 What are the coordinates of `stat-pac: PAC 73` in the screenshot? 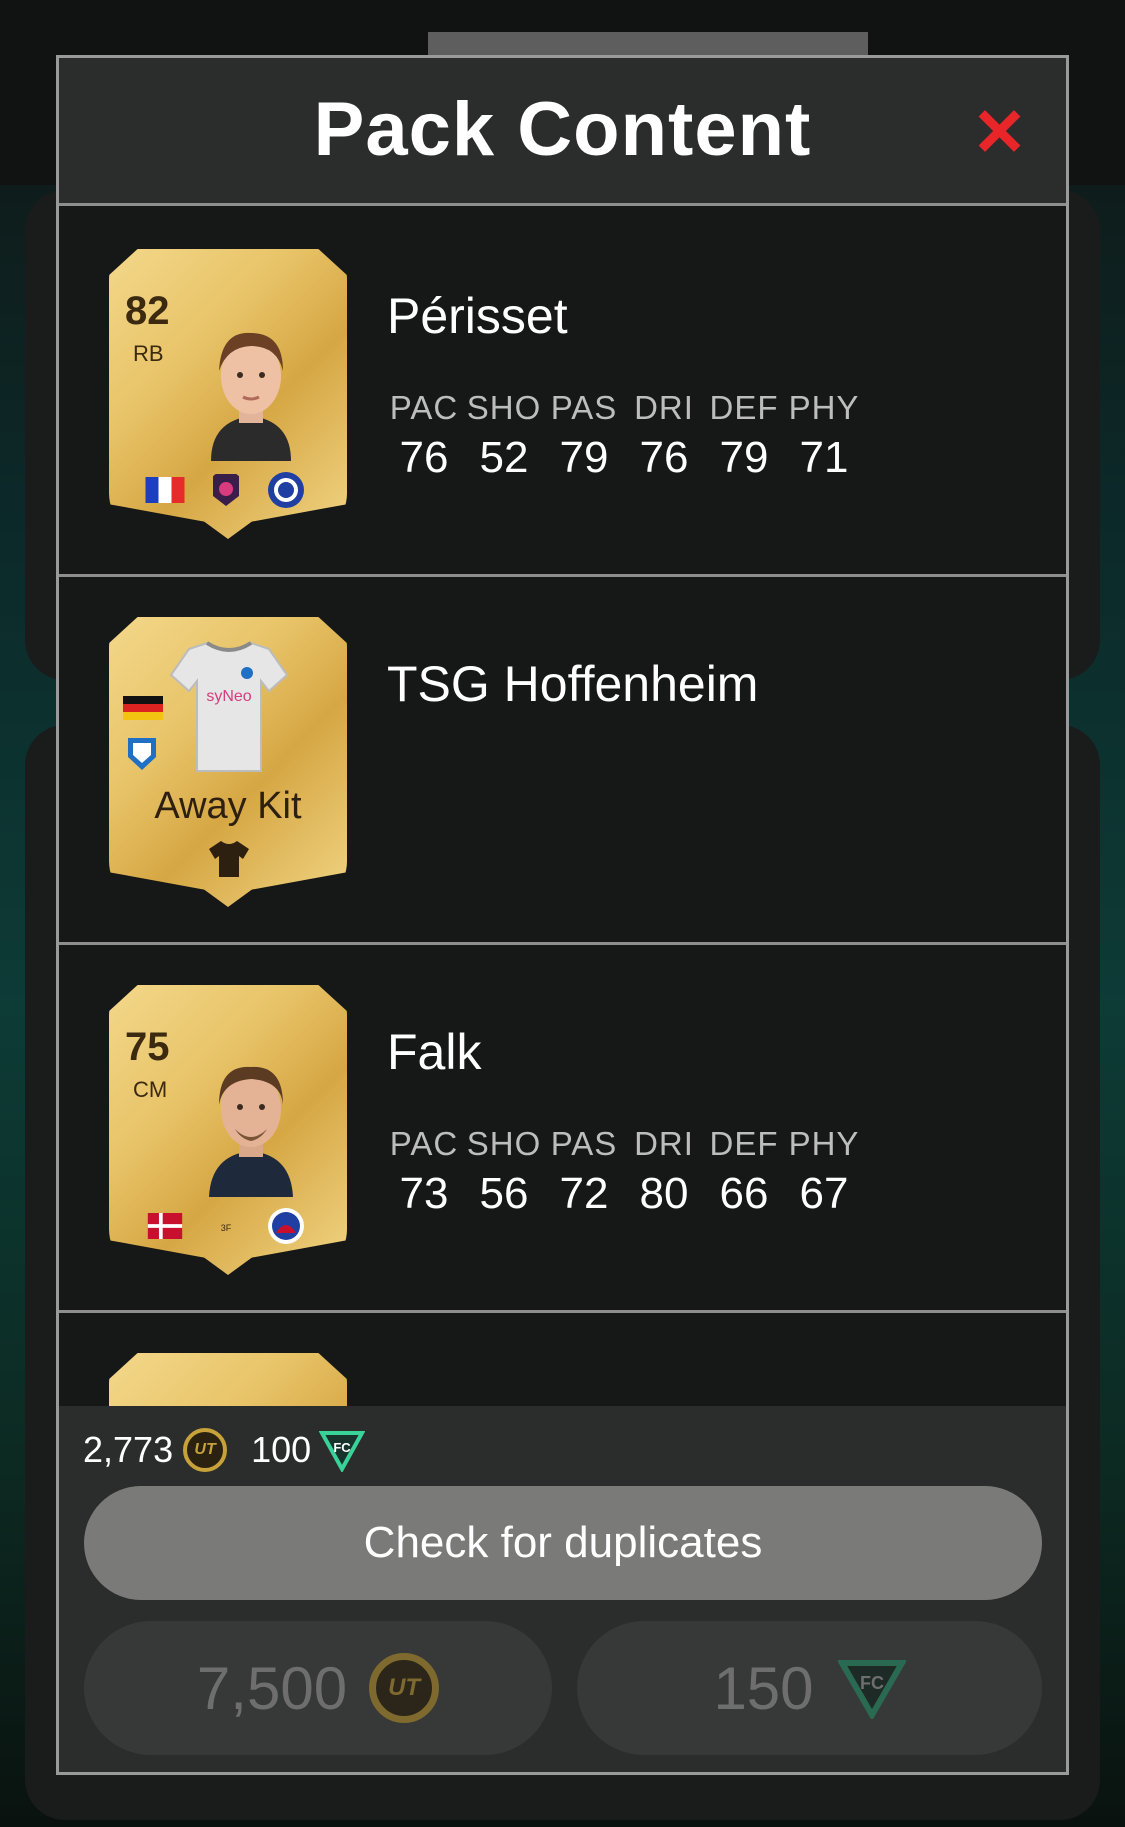 It's located at (424, 1172).